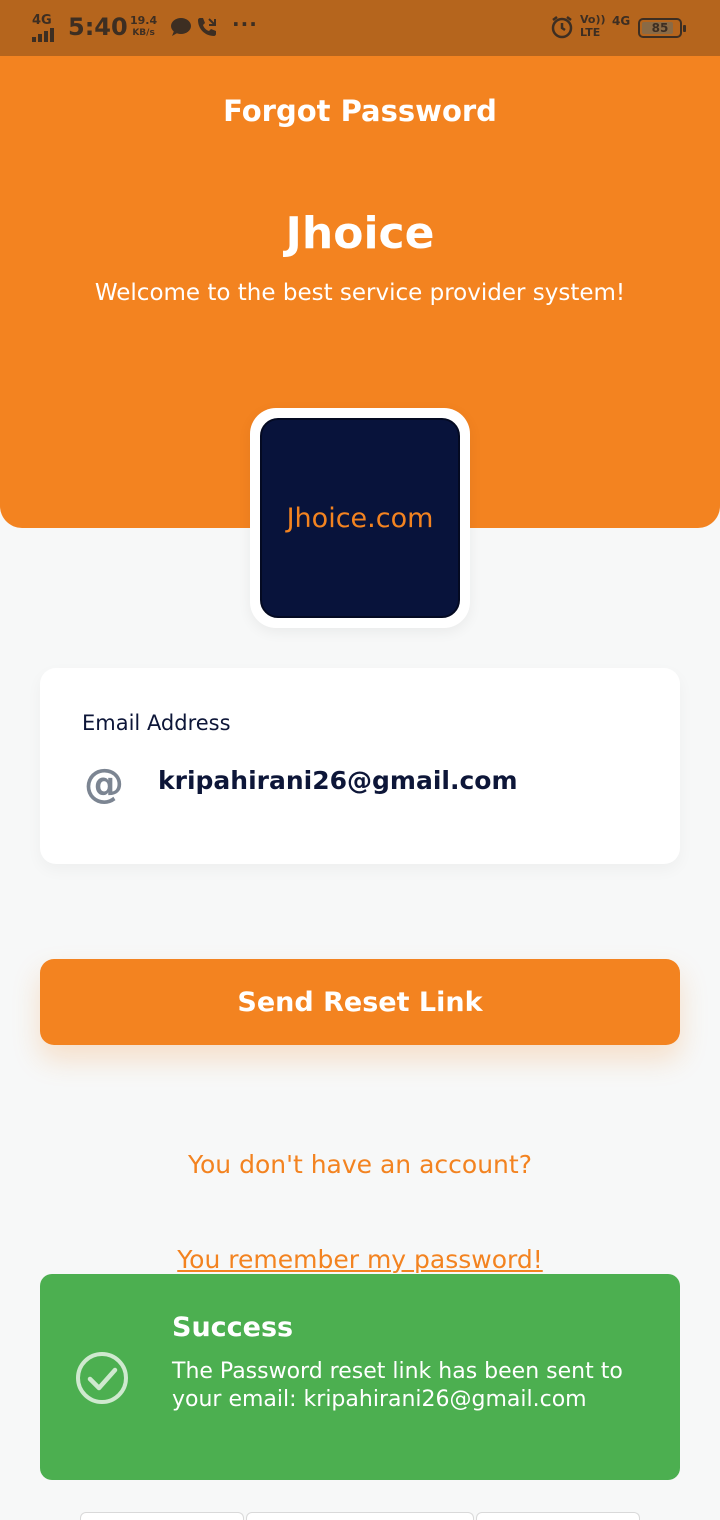 This screenshot has height=1520, width=720. I want to click on logo-tile: Jhoice.com, so click(360, 518).